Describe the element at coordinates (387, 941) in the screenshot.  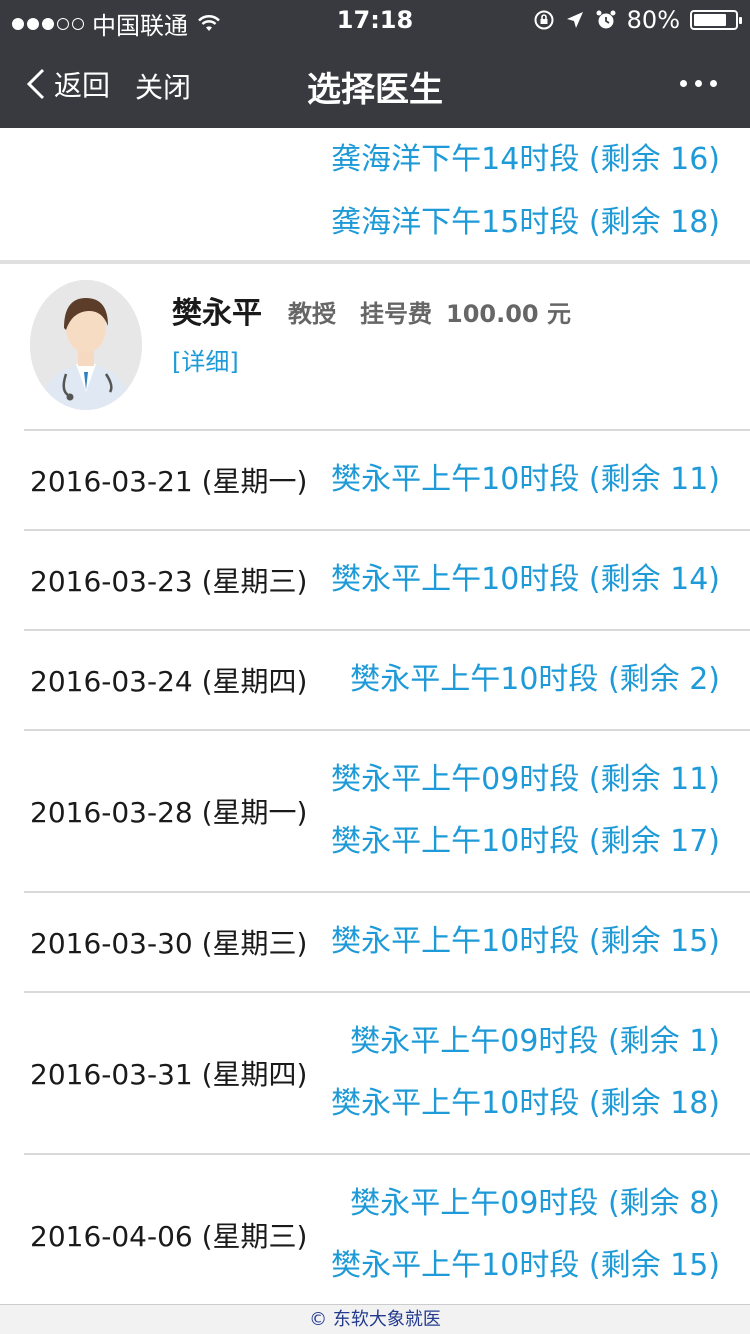
I see `schedule-row: 2016-03-30 (星期三) 樊永平上午10时段 (剩余 15)` at that location.